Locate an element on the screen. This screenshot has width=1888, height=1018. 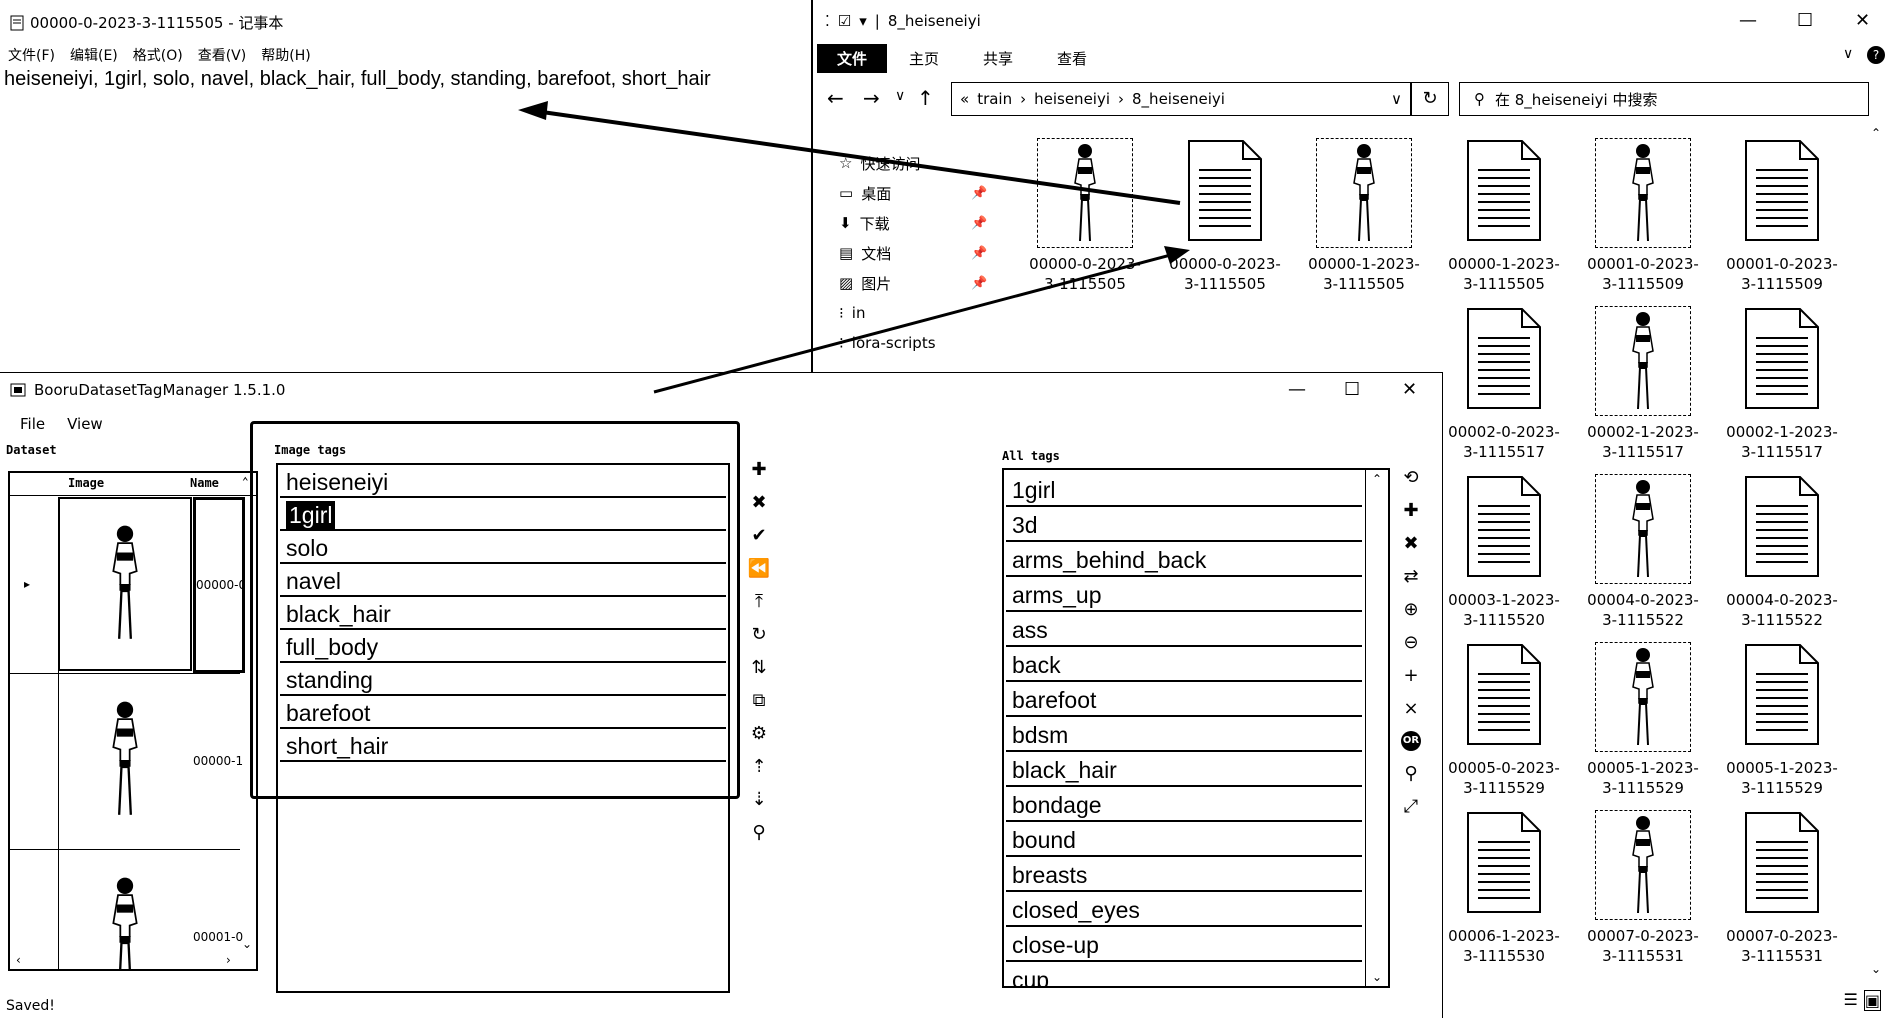
cross-icon: × is located at coordinates (1410, 708).